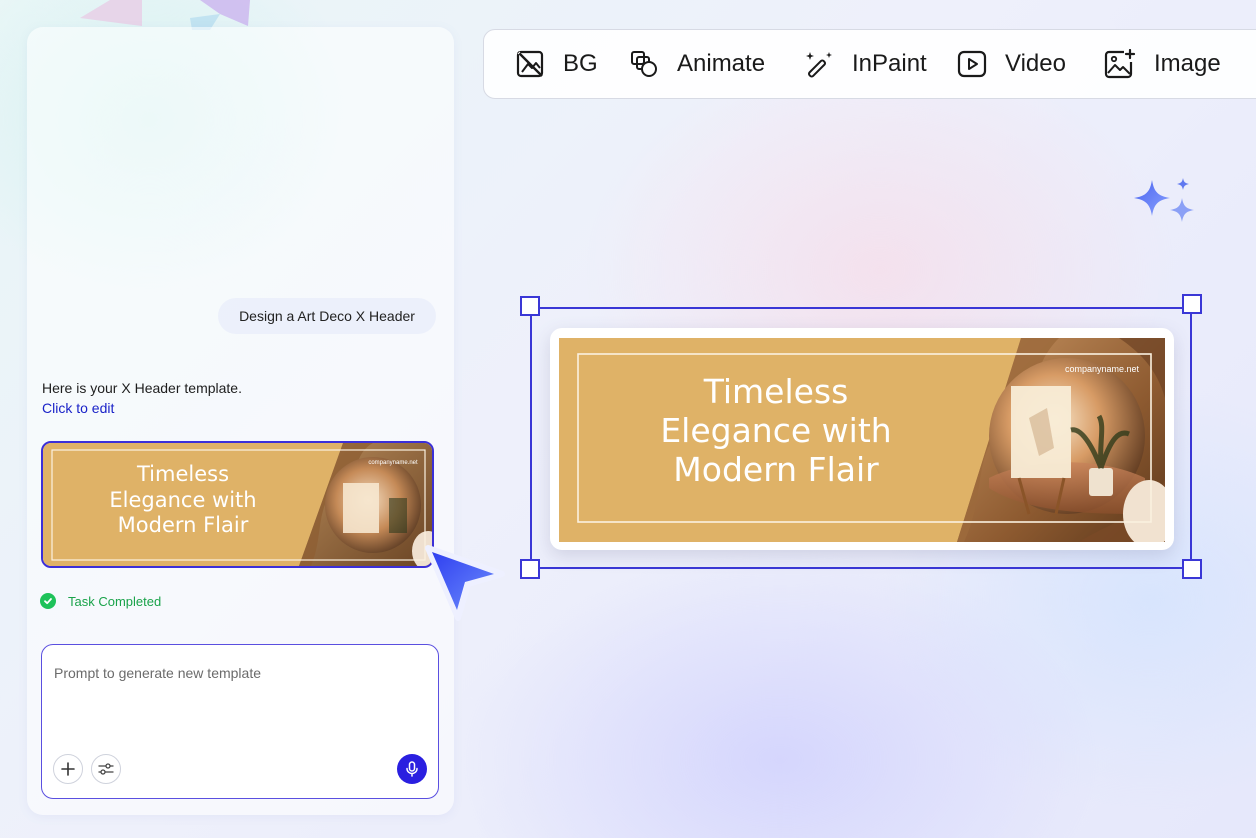 This screenshot has height=838, width=1256. Describe the element at coordinates (1102, 369) in the screenshot. I see `header-website: companyname.net` at that location.